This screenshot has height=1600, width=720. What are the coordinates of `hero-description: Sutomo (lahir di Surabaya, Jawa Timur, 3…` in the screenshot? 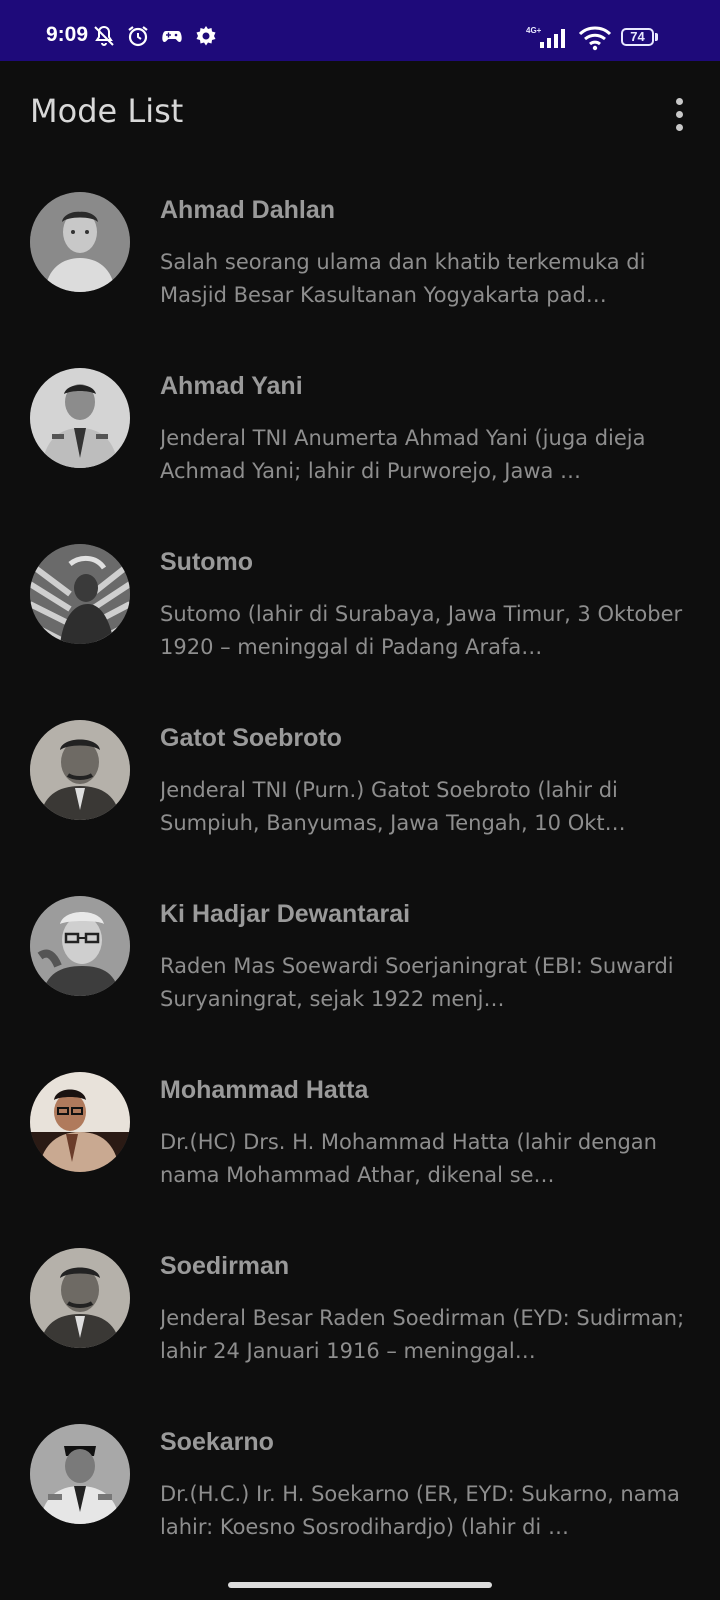 It's located at (421, 630).